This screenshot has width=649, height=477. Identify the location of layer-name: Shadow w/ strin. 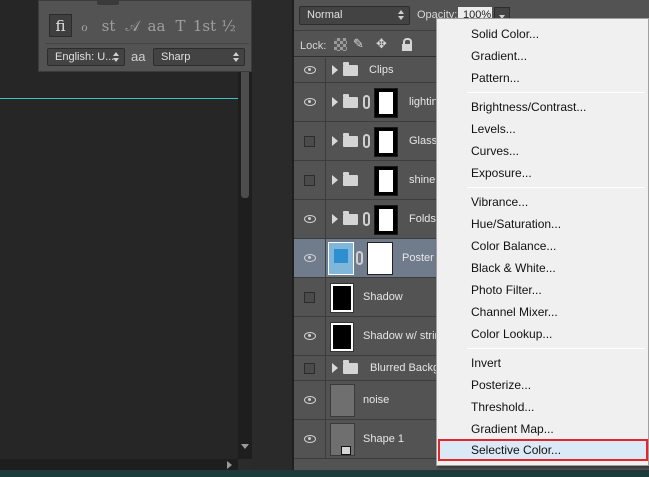
(402, 336).